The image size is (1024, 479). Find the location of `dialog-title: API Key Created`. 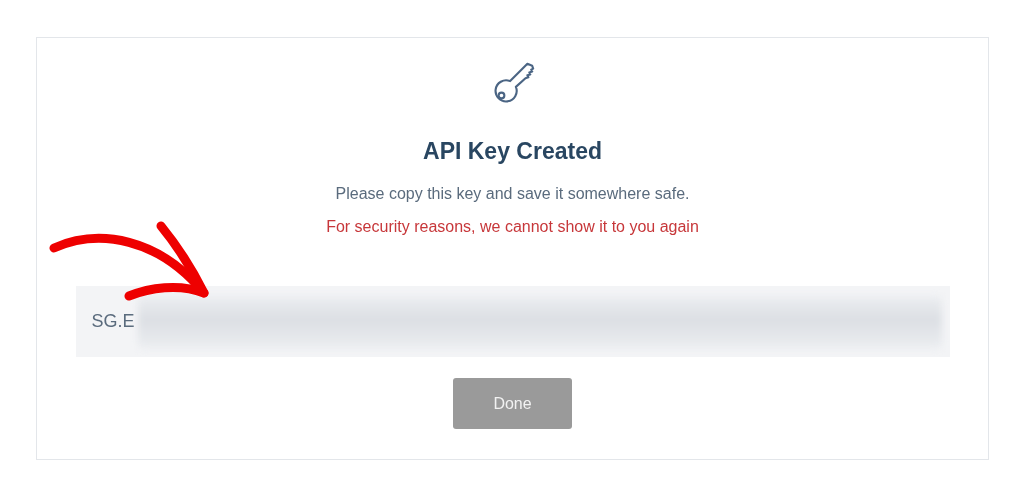

dialog-title: API Key Created is located at coordinates (512, 151).